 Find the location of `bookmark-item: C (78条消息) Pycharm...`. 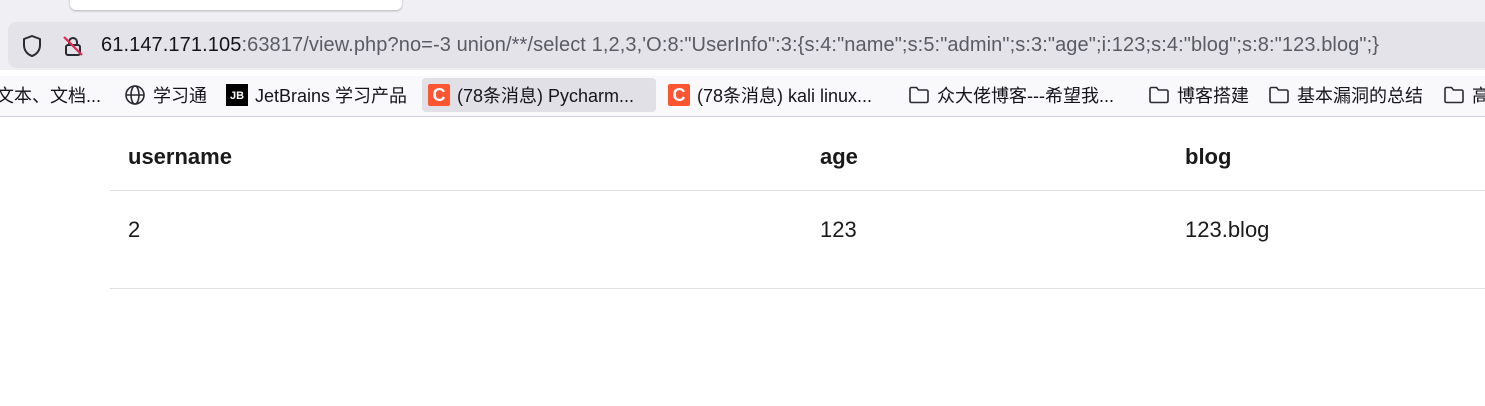

bookmark-item: C (78条消息) Pycharm... is located at coordinates (539, 95).